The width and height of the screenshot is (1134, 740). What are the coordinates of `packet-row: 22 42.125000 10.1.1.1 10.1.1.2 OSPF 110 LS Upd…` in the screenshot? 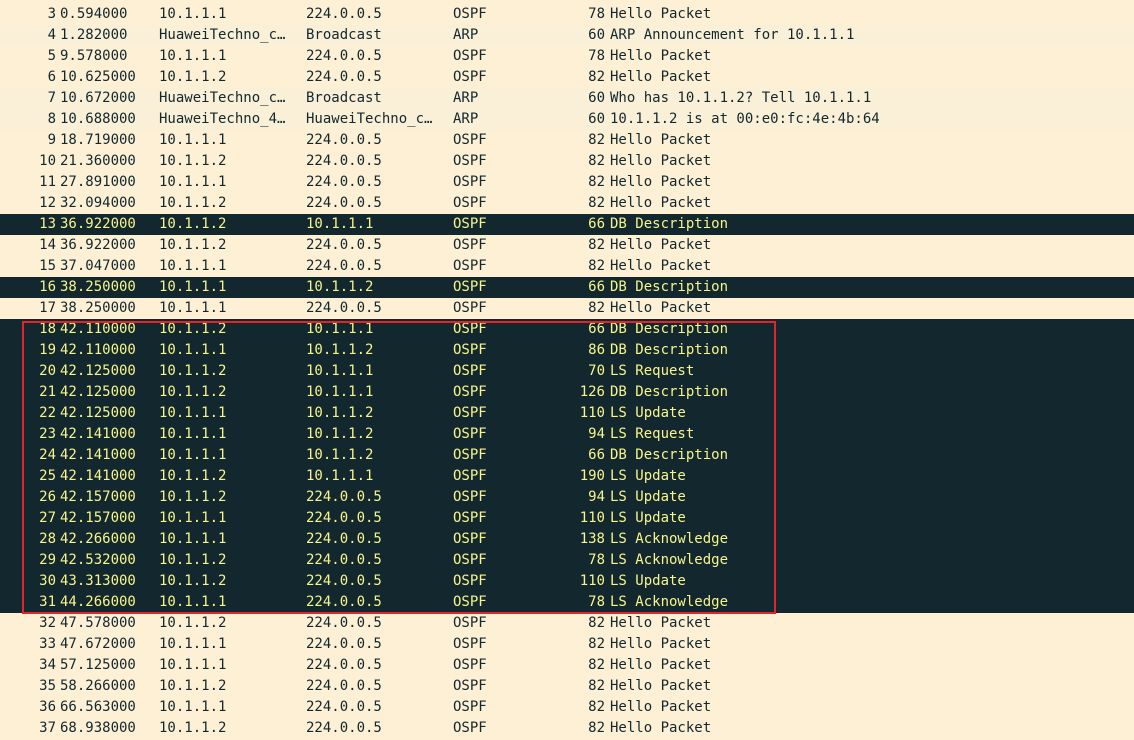 It's located at (567, 413).